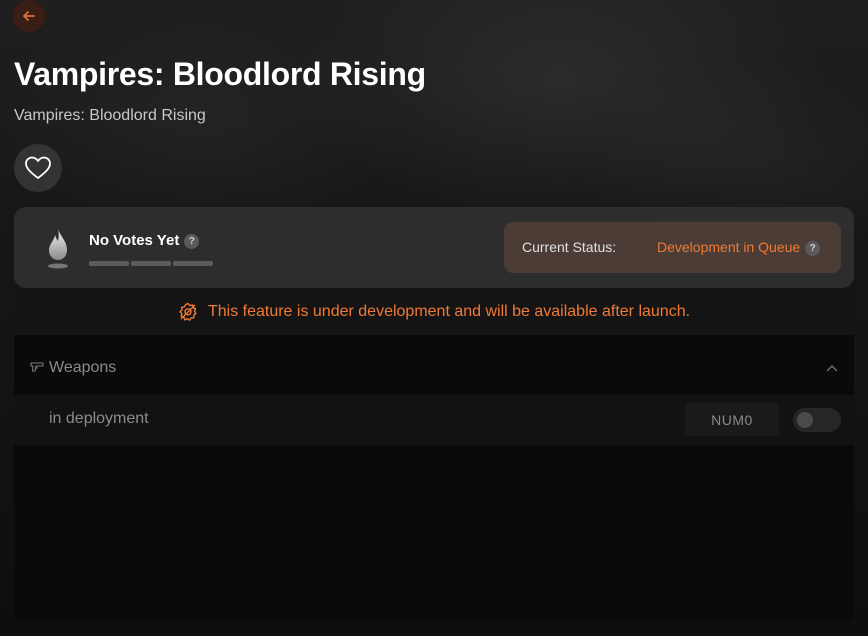  What do you see at coordinates (434, 420) in the screenshot?
I see `feature-row-in-deployment: in deployment NUM0` at bounding box center [434, 420].